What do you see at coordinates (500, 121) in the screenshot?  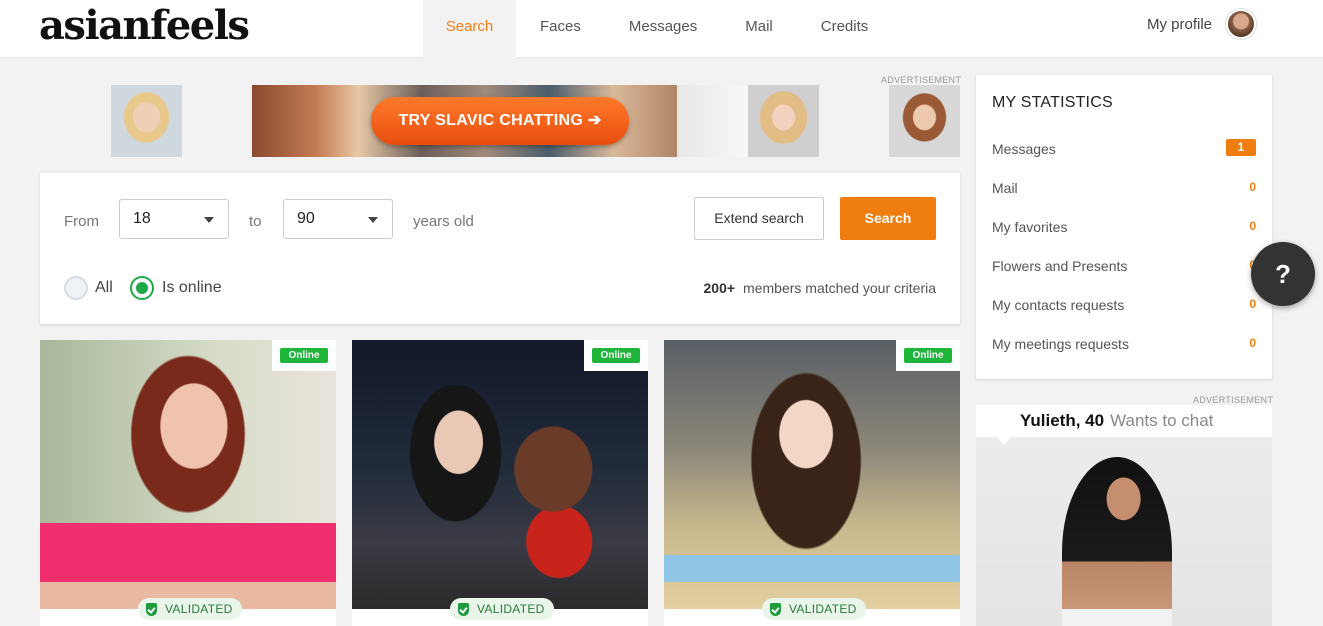 I see `try-slavic-chatting-button: TRY SLAVIC CHATTING ➔` at bounding box center [500, 121].